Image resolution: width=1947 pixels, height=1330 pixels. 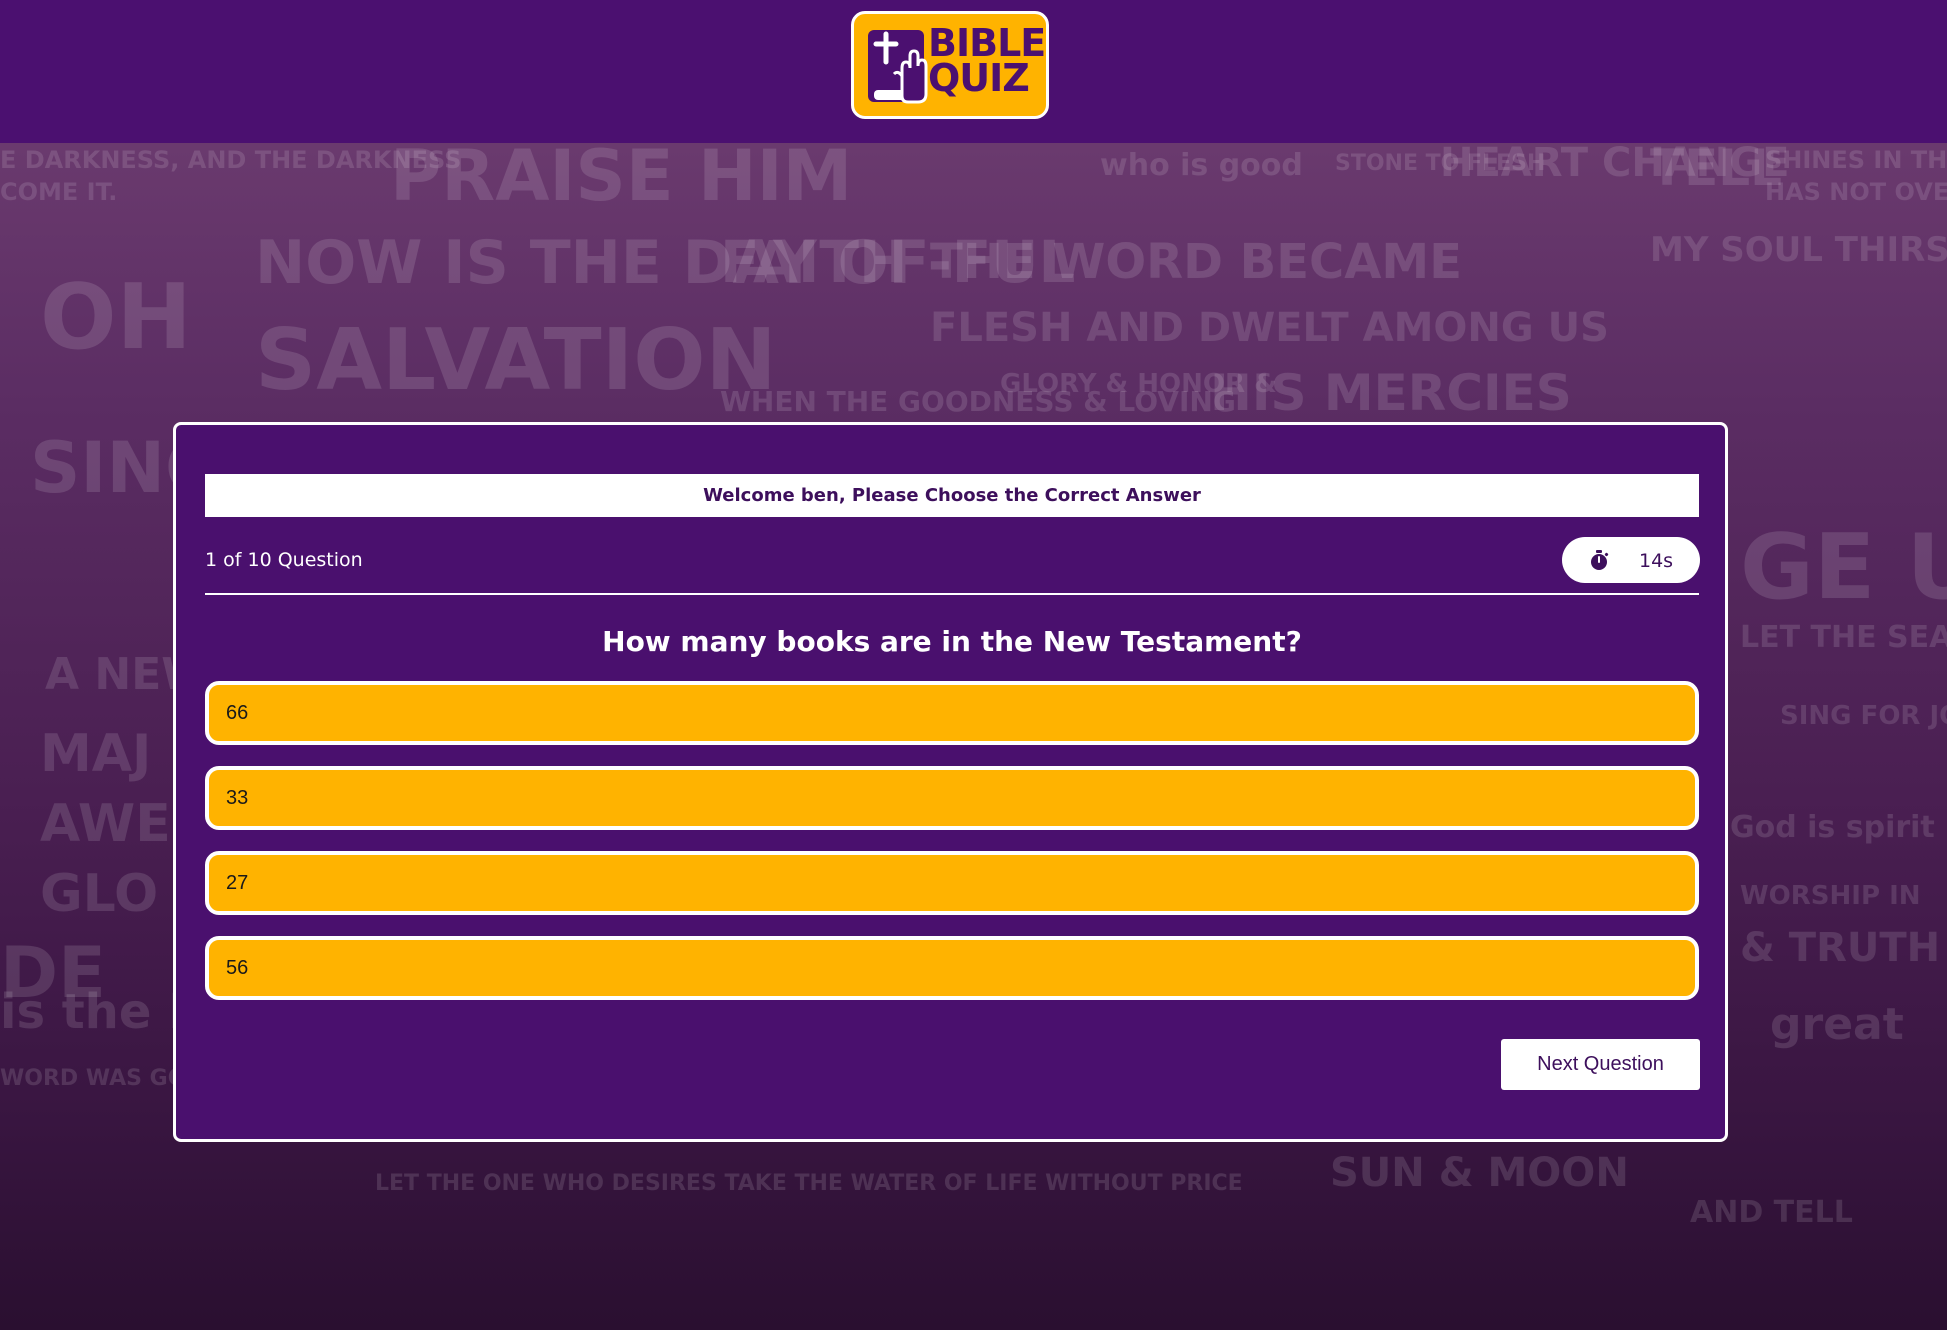 What do you see at coordinates (1771, 1212) in the screenshot?
I see `background-lettering: AND TELL` at bounding box center [1771, 1212].